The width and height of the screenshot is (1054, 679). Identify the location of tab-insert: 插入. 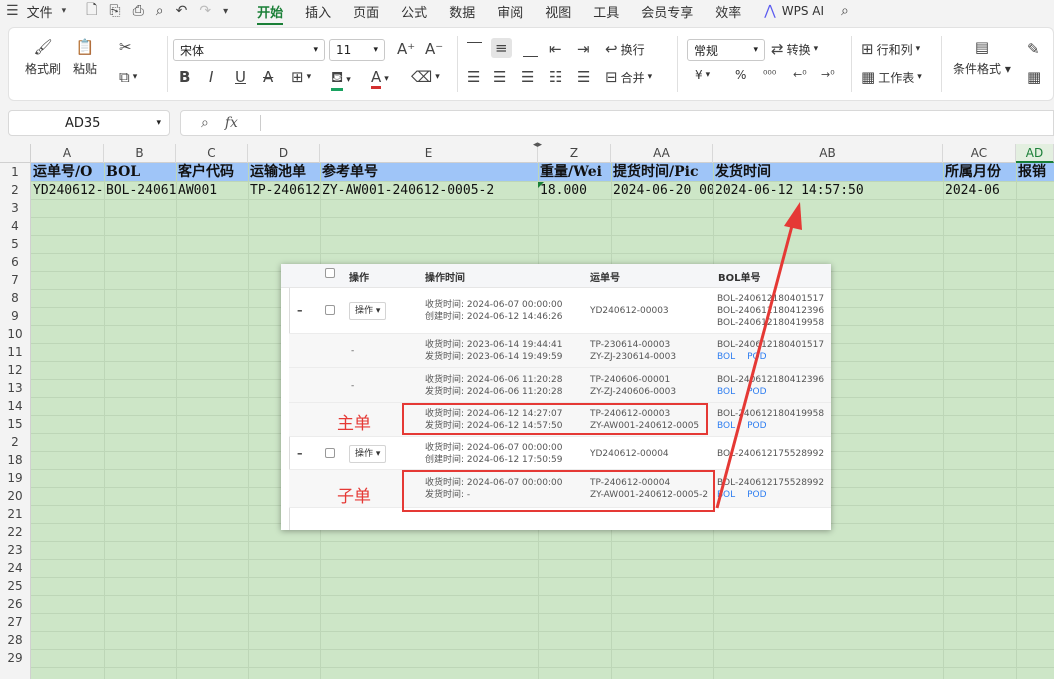
(318, 11).